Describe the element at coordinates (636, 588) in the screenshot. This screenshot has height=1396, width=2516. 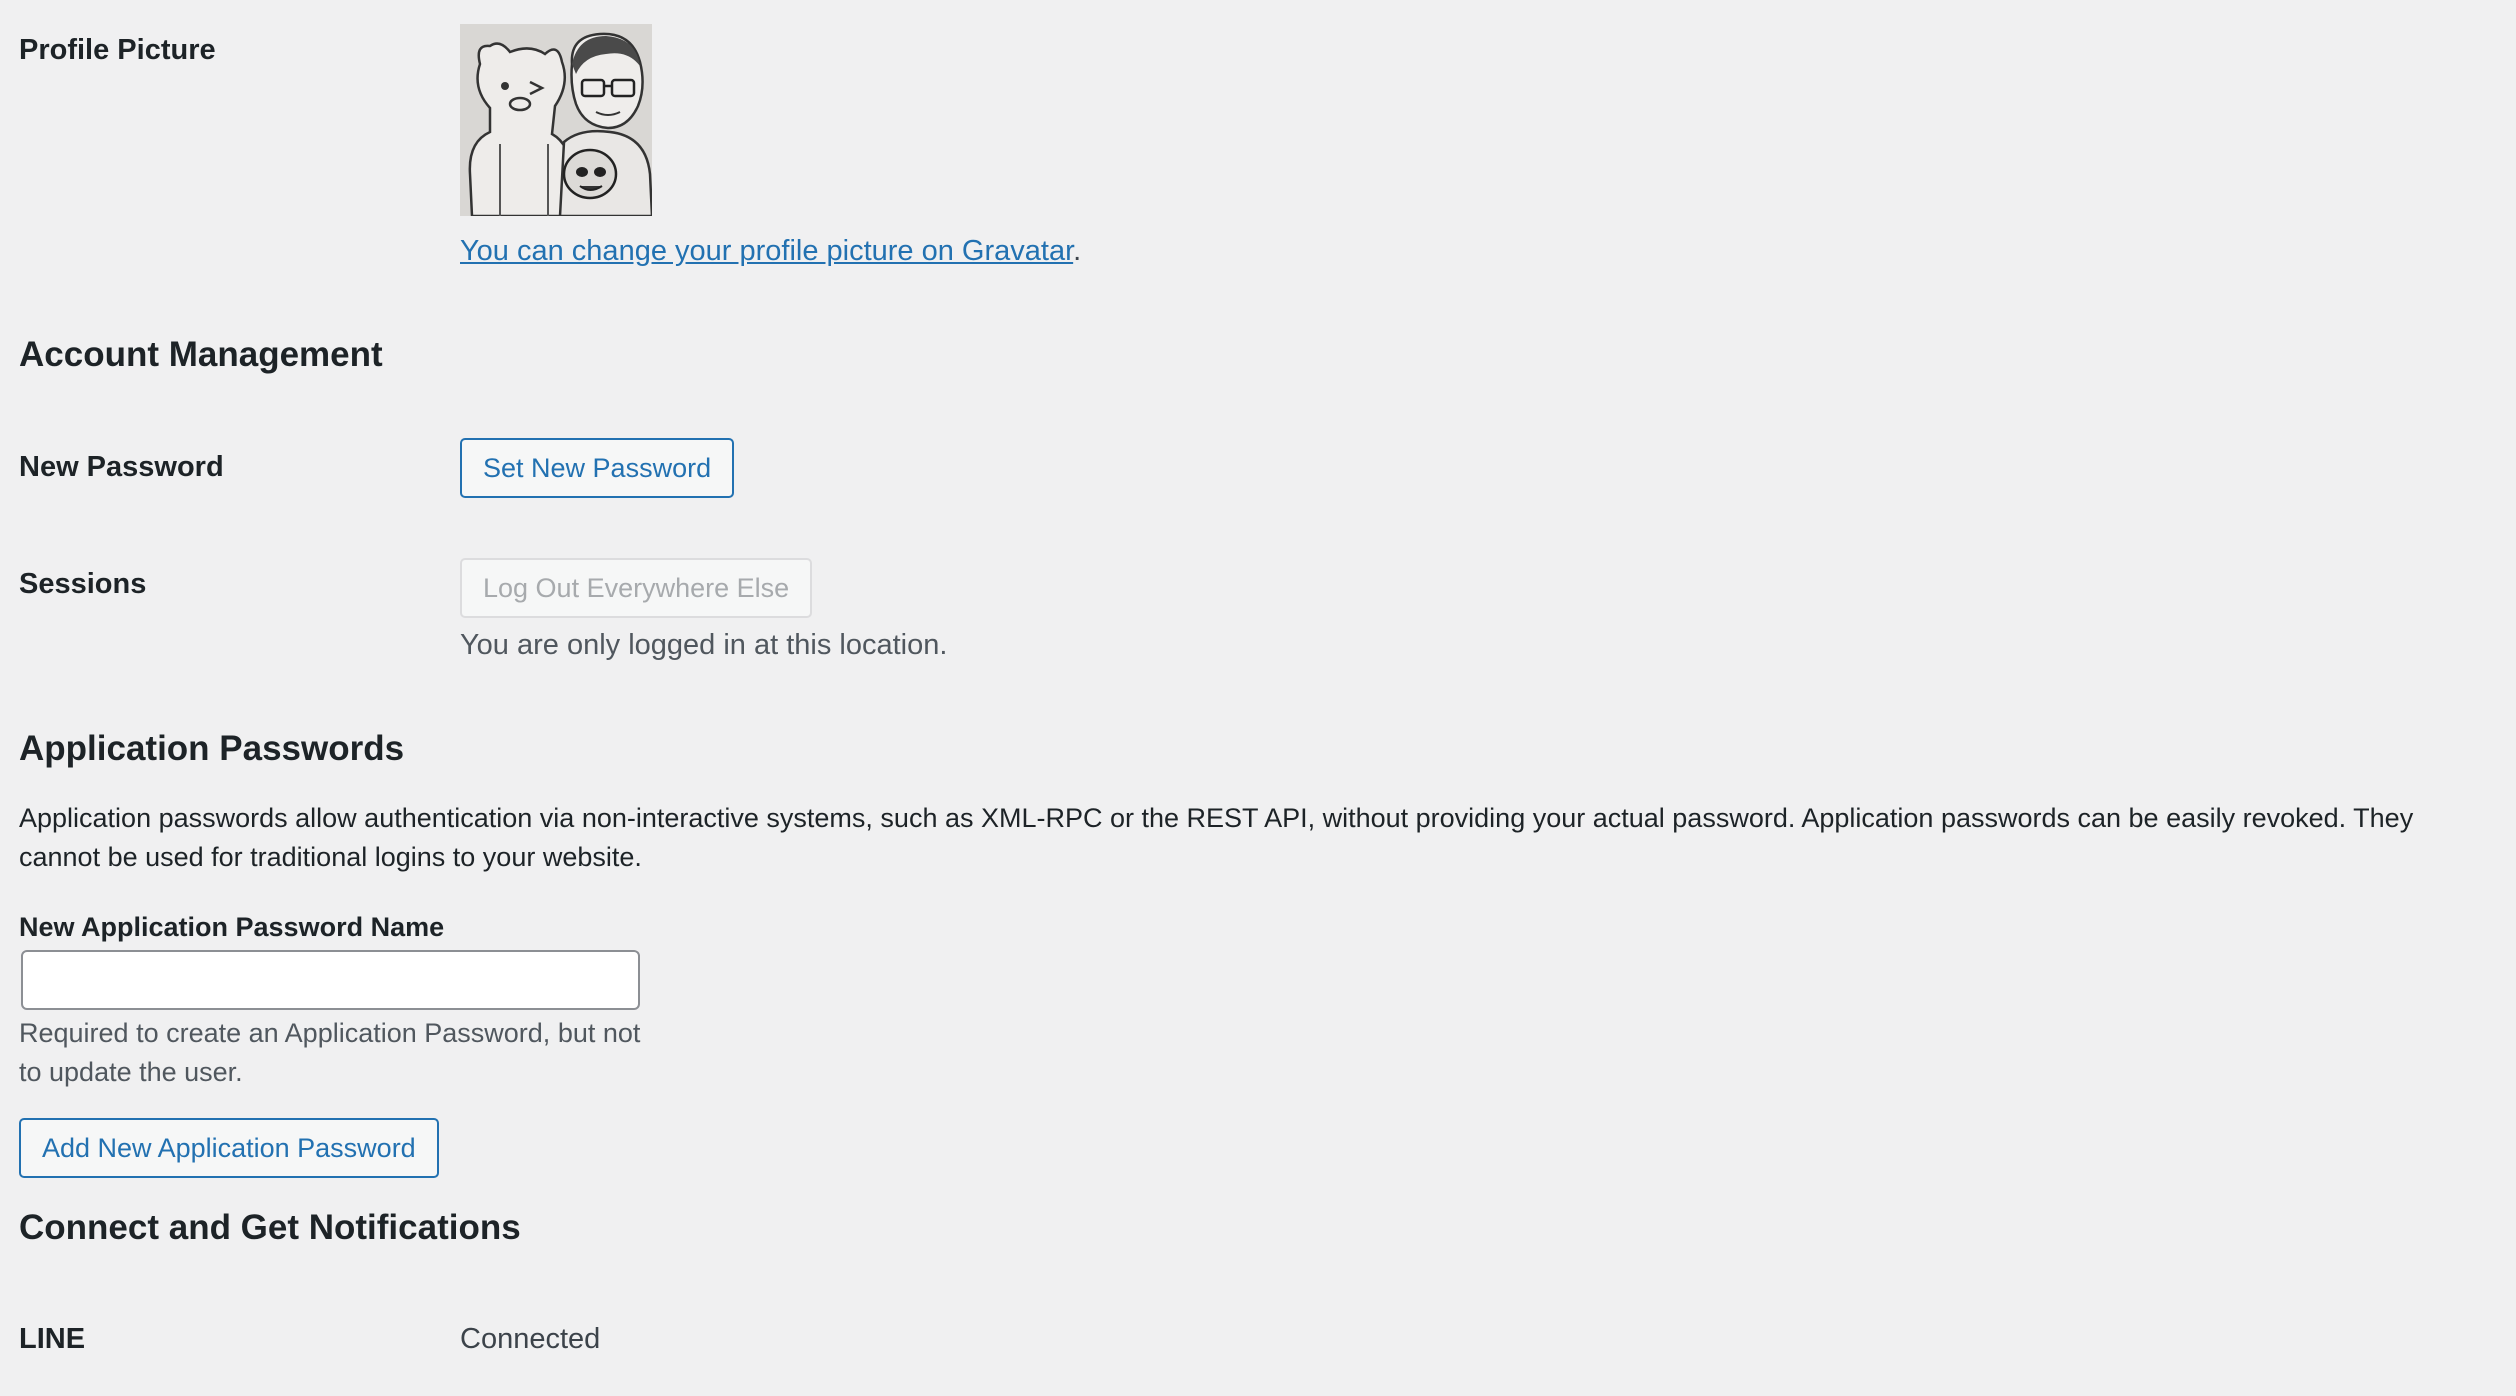
I see `log-out-everywhere-button: Log Out Everywhere Else` at that location.